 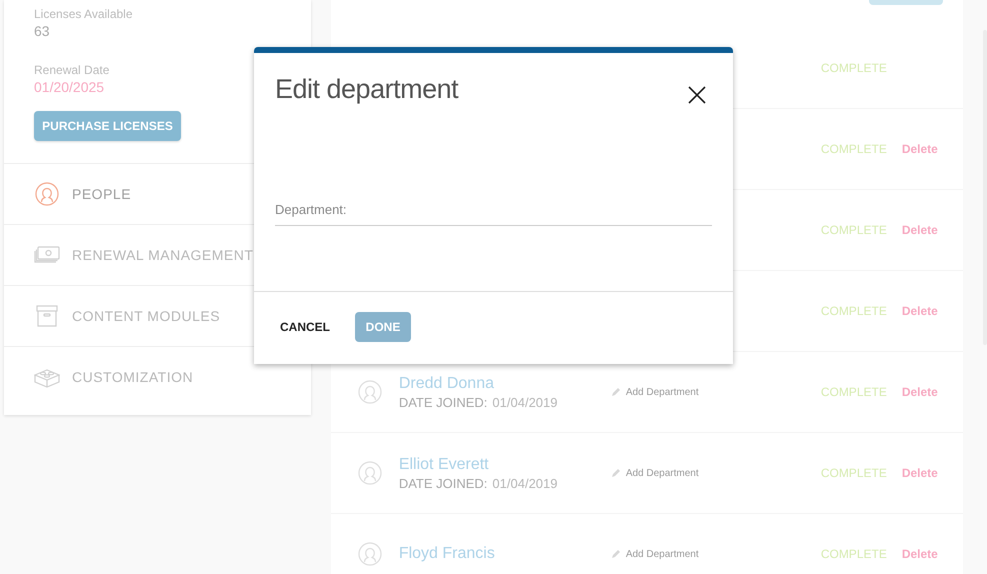 What do you see at coordinates (493, 209) in the screenshot?
I see `department-field: Department:` at bounding box center [493, 209].